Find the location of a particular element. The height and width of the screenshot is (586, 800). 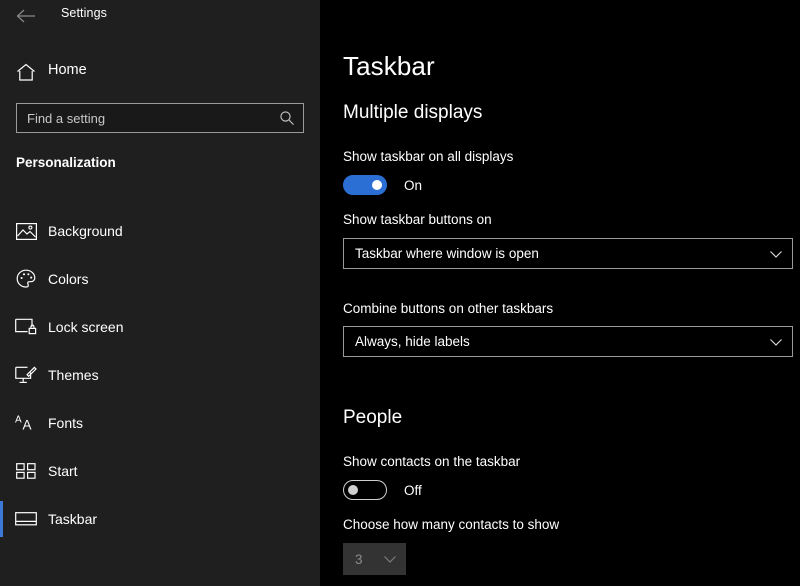

taskbar-icon is located at coordinates (26, 519).